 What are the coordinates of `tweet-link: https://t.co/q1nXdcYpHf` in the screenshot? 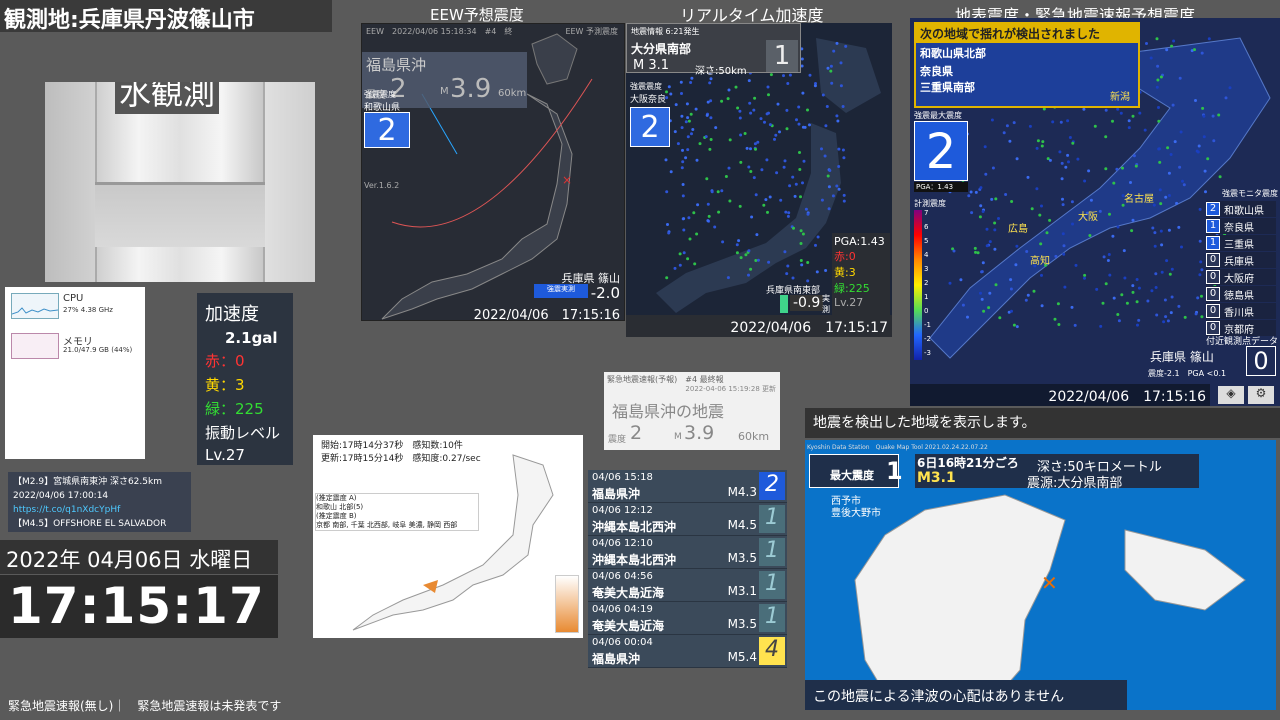 It's located at (99, 510).